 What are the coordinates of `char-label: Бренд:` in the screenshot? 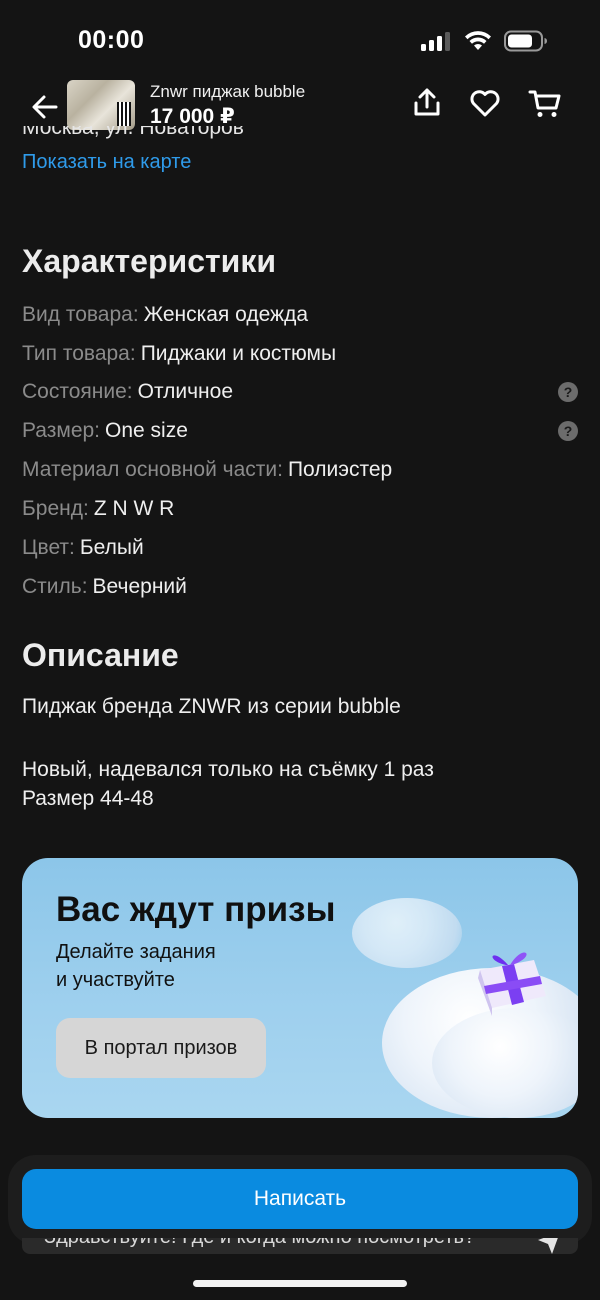 It's located at (55, 508).